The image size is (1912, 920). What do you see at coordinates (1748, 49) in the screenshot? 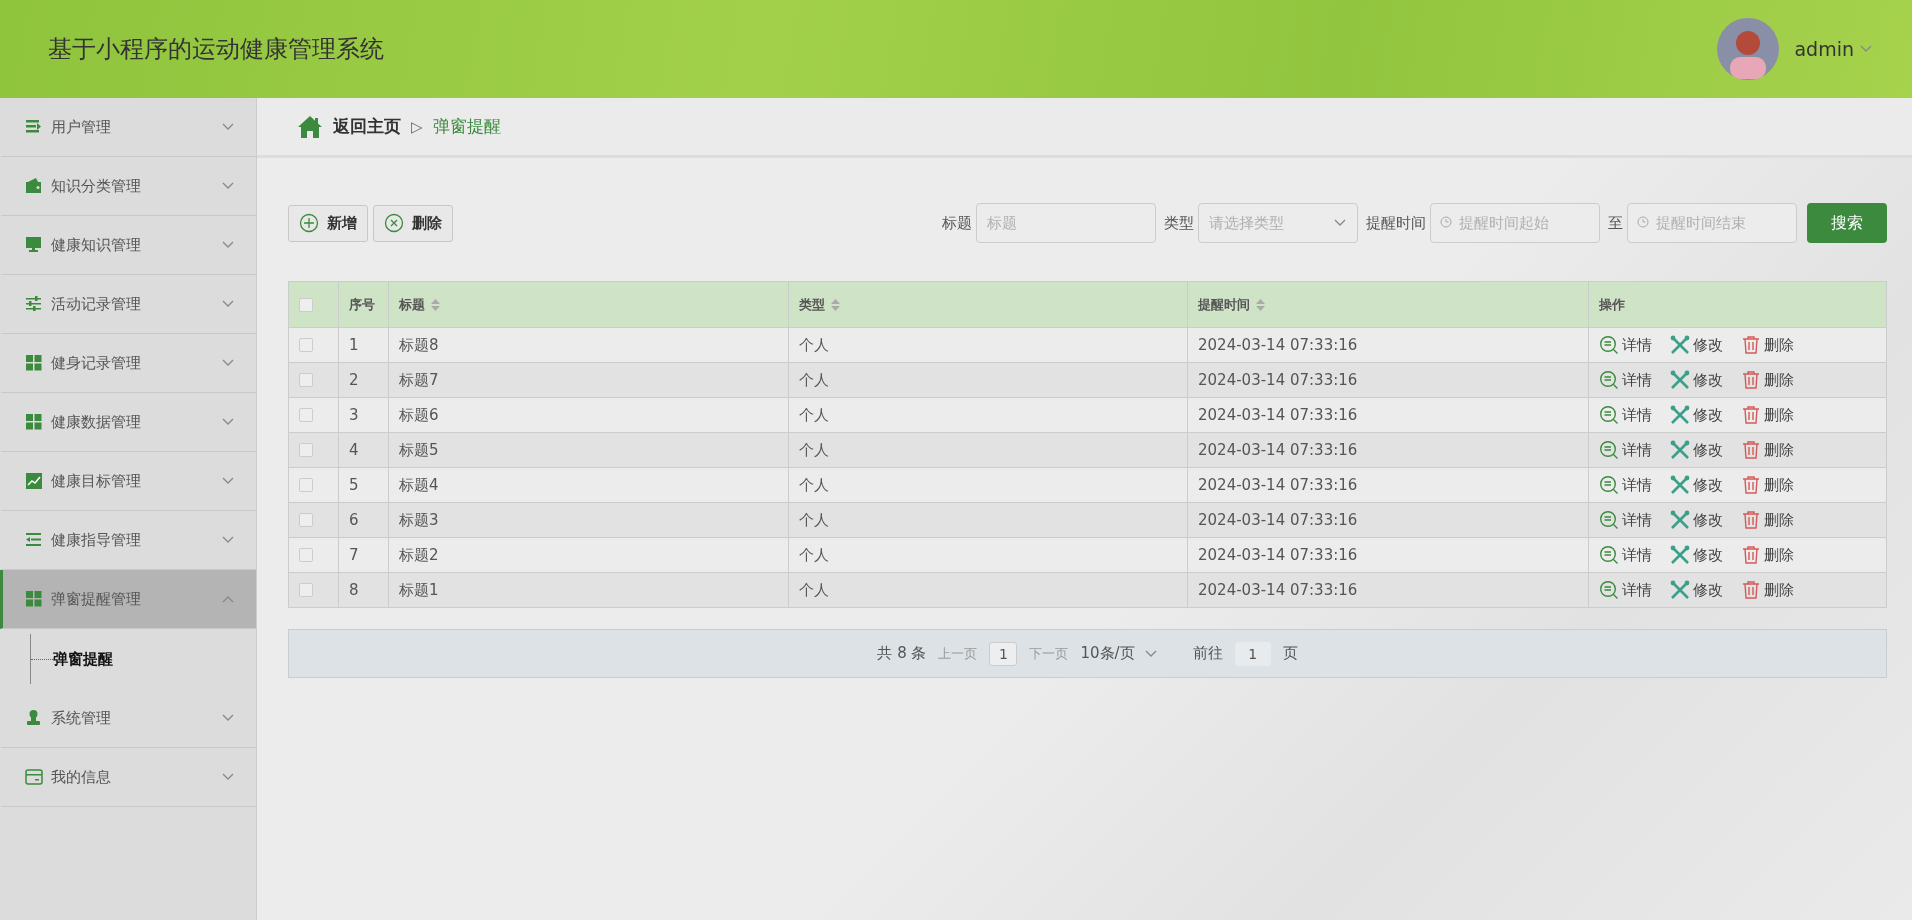
I see `avatar` at bounding box center [1748, 49].